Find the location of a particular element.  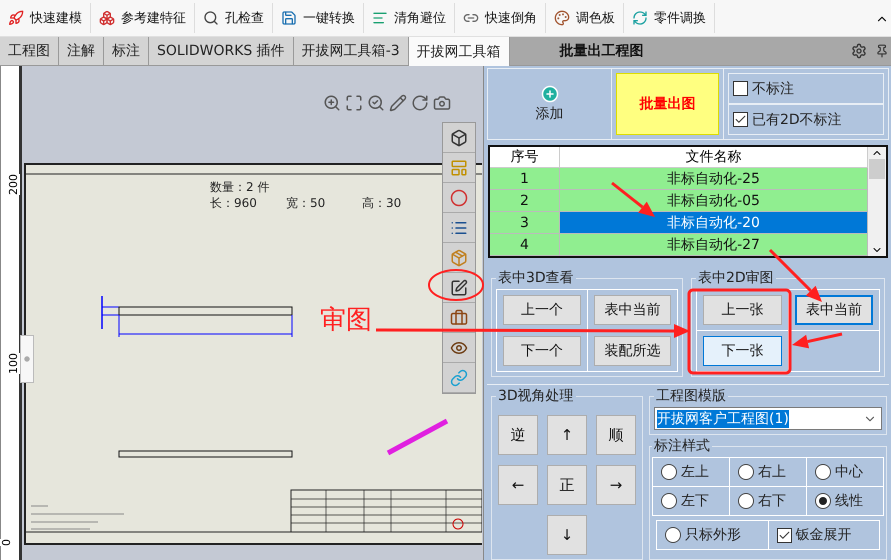

camera-icon is located at coordinates (442, 103).